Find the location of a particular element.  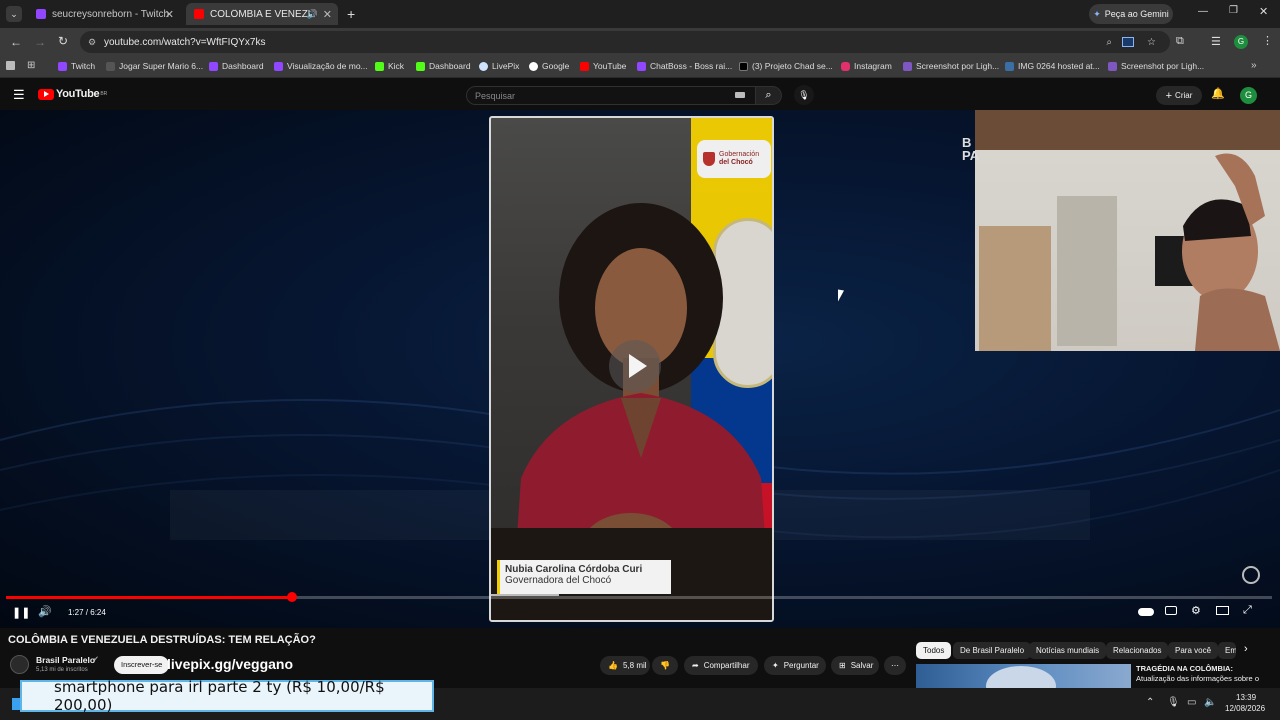

network-icon: ▭ is located at coordinates (1191, 702).